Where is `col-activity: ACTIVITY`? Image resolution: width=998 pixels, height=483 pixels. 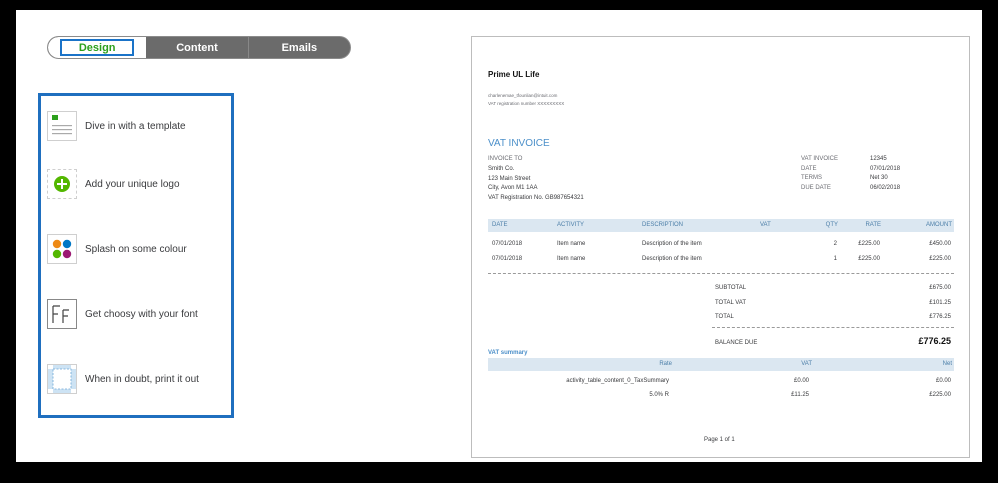
col-activity: ACTIVITY is located at coordinates (571, 225).